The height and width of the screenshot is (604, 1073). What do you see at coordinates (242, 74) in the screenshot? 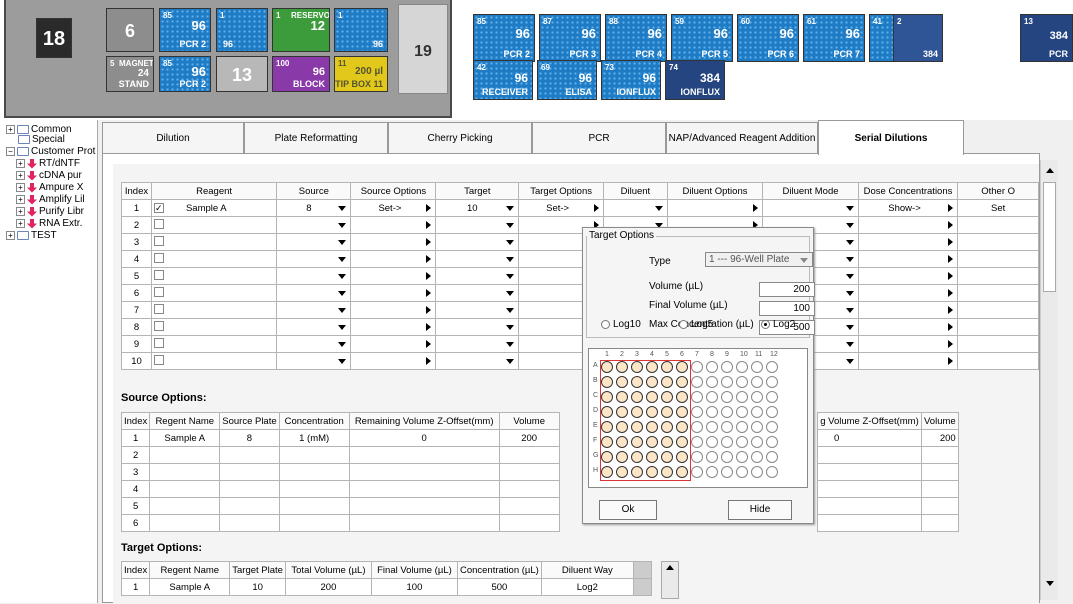
I see `position-13: 13` at bounding box center [242, 74].